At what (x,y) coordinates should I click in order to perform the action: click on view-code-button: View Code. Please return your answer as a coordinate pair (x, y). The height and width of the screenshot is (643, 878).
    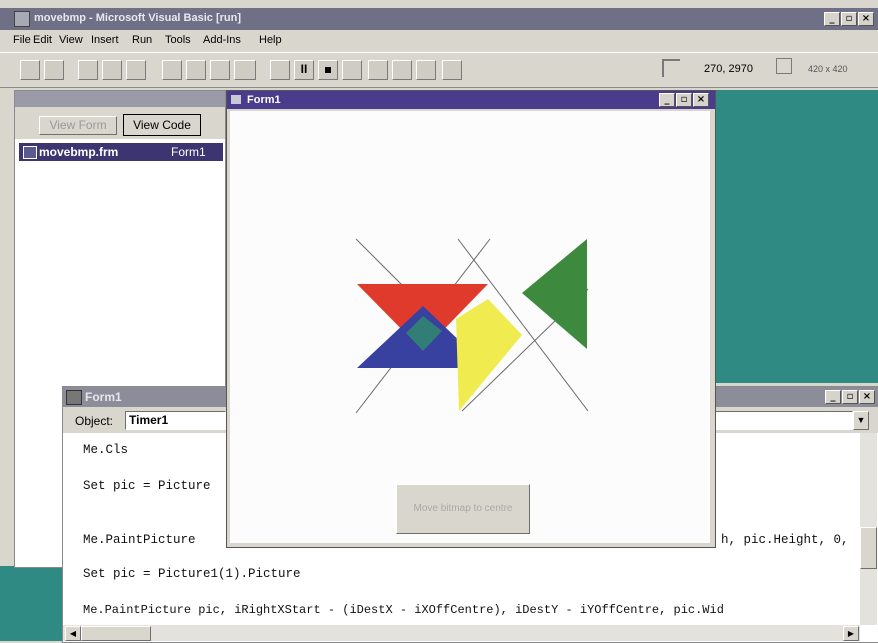
    Looking at the image, I should click on (162, 125).